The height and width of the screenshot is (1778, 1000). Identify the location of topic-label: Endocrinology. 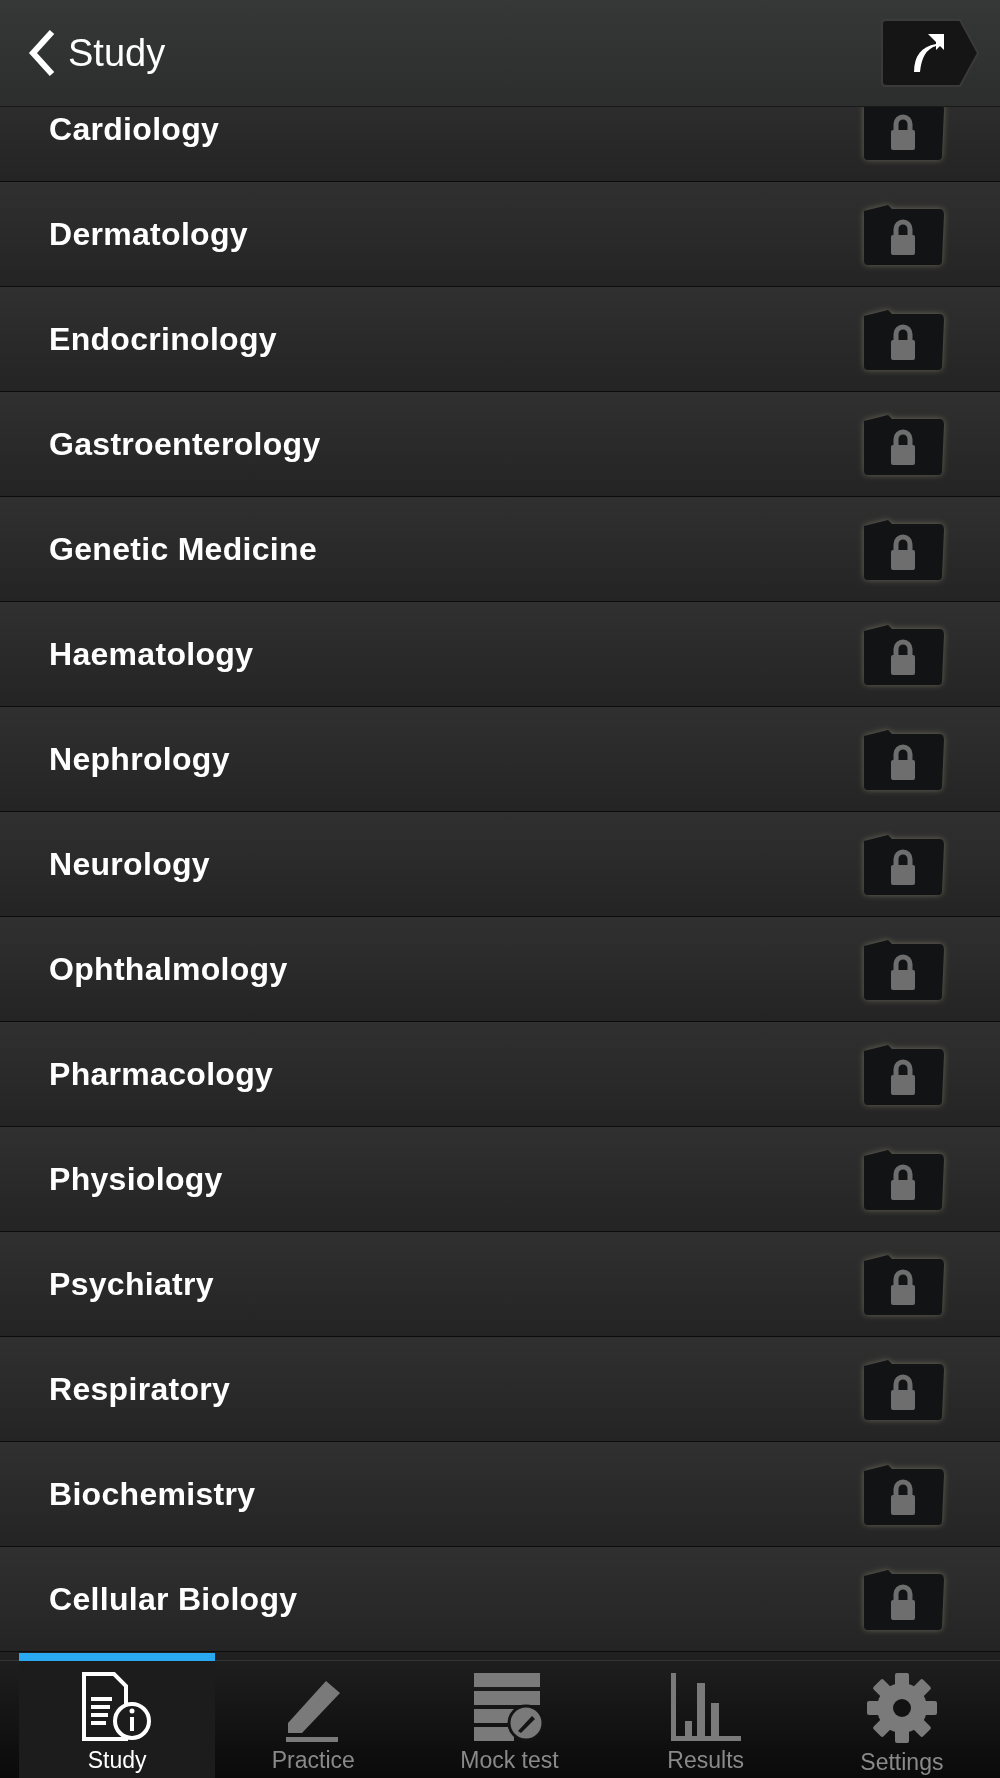
(163, 339).